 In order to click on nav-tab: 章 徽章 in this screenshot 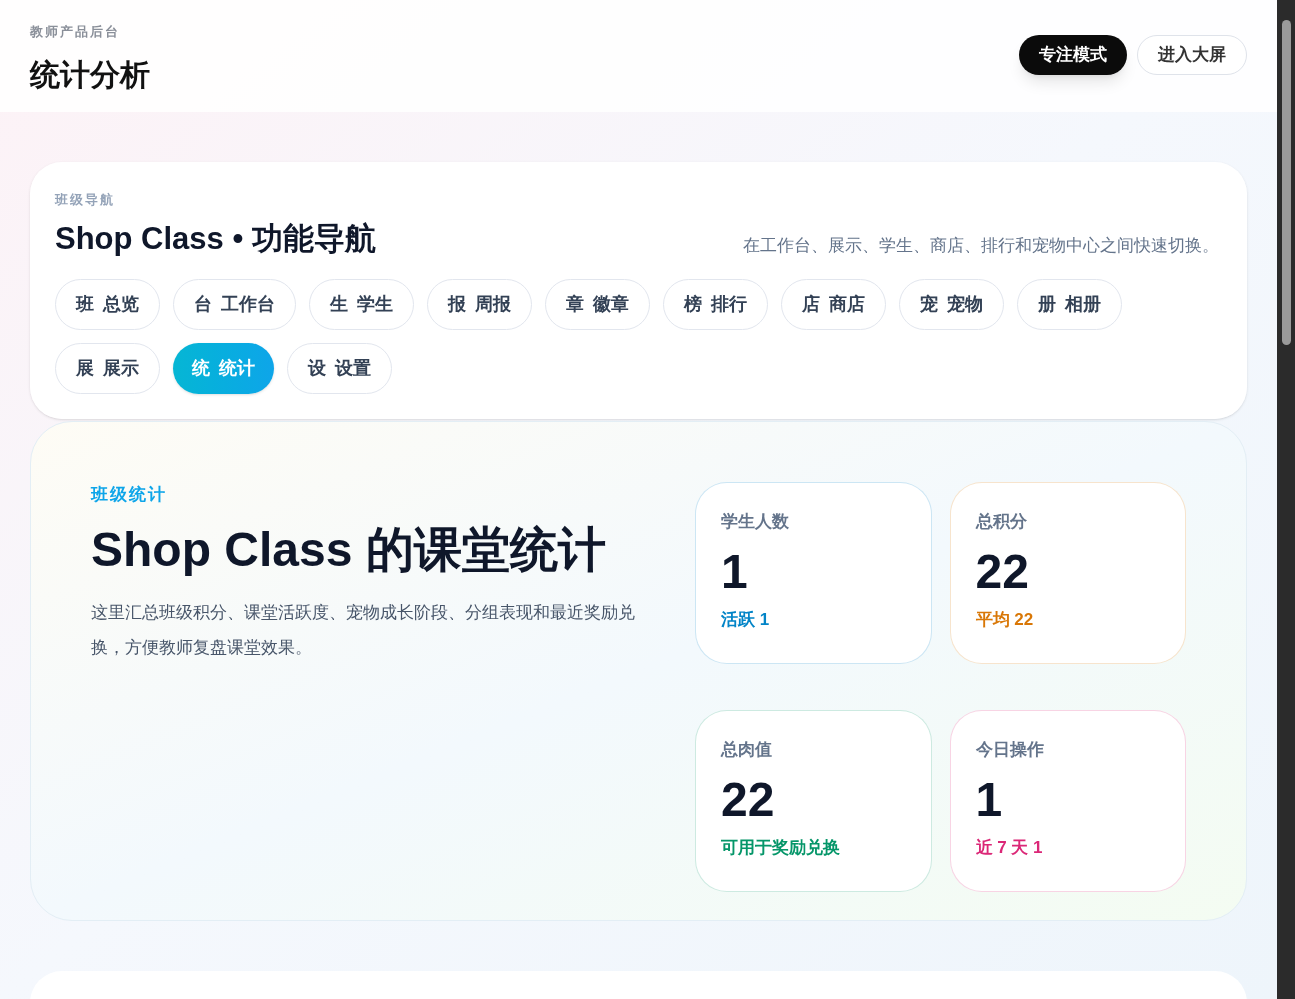, I will do `click(597, 304)`.